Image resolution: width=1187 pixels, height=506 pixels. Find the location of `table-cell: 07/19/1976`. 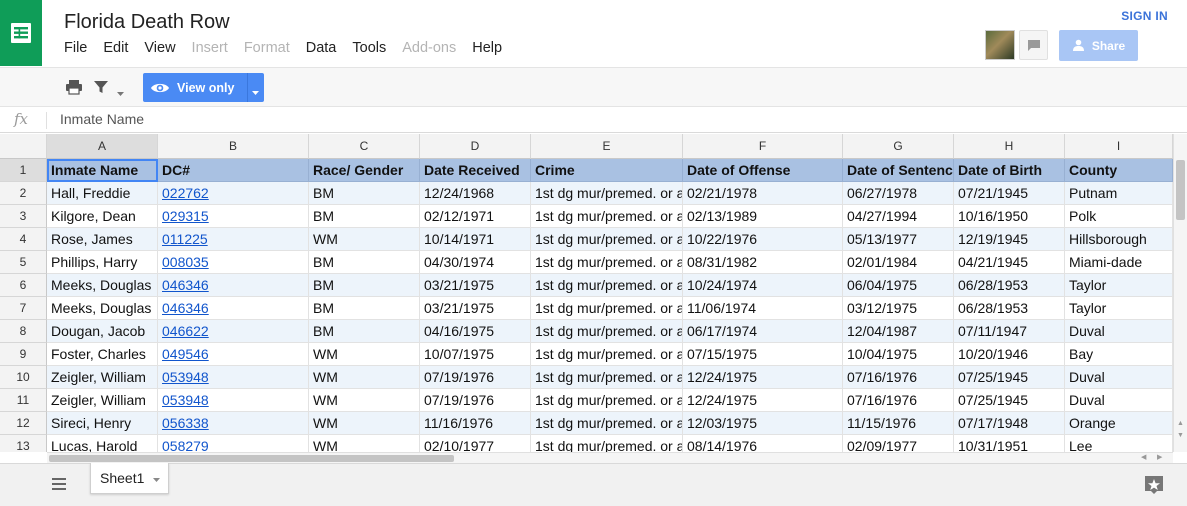

table-cell: 07/19/1976 is located at coordinates (475, 377).